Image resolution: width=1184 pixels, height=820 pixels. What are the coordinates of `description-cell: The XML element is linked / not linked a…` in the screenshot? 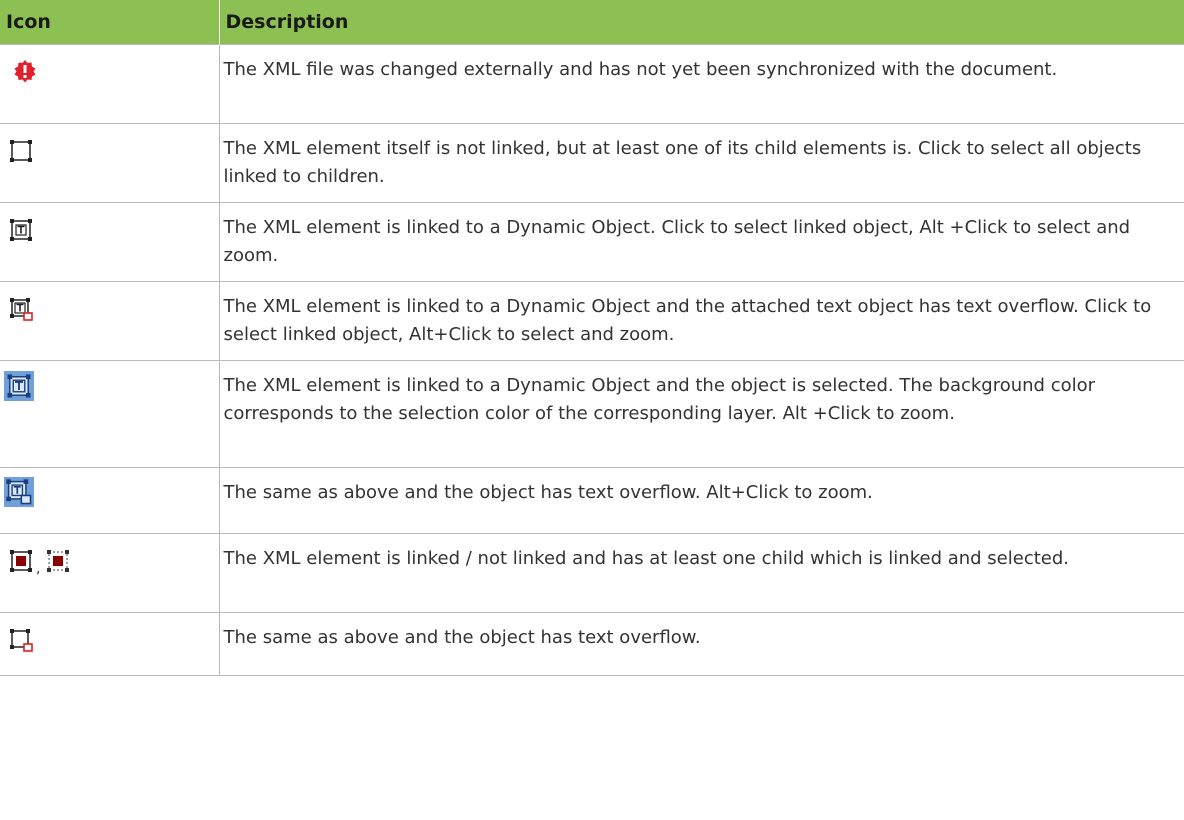 It's located at (701, 573).